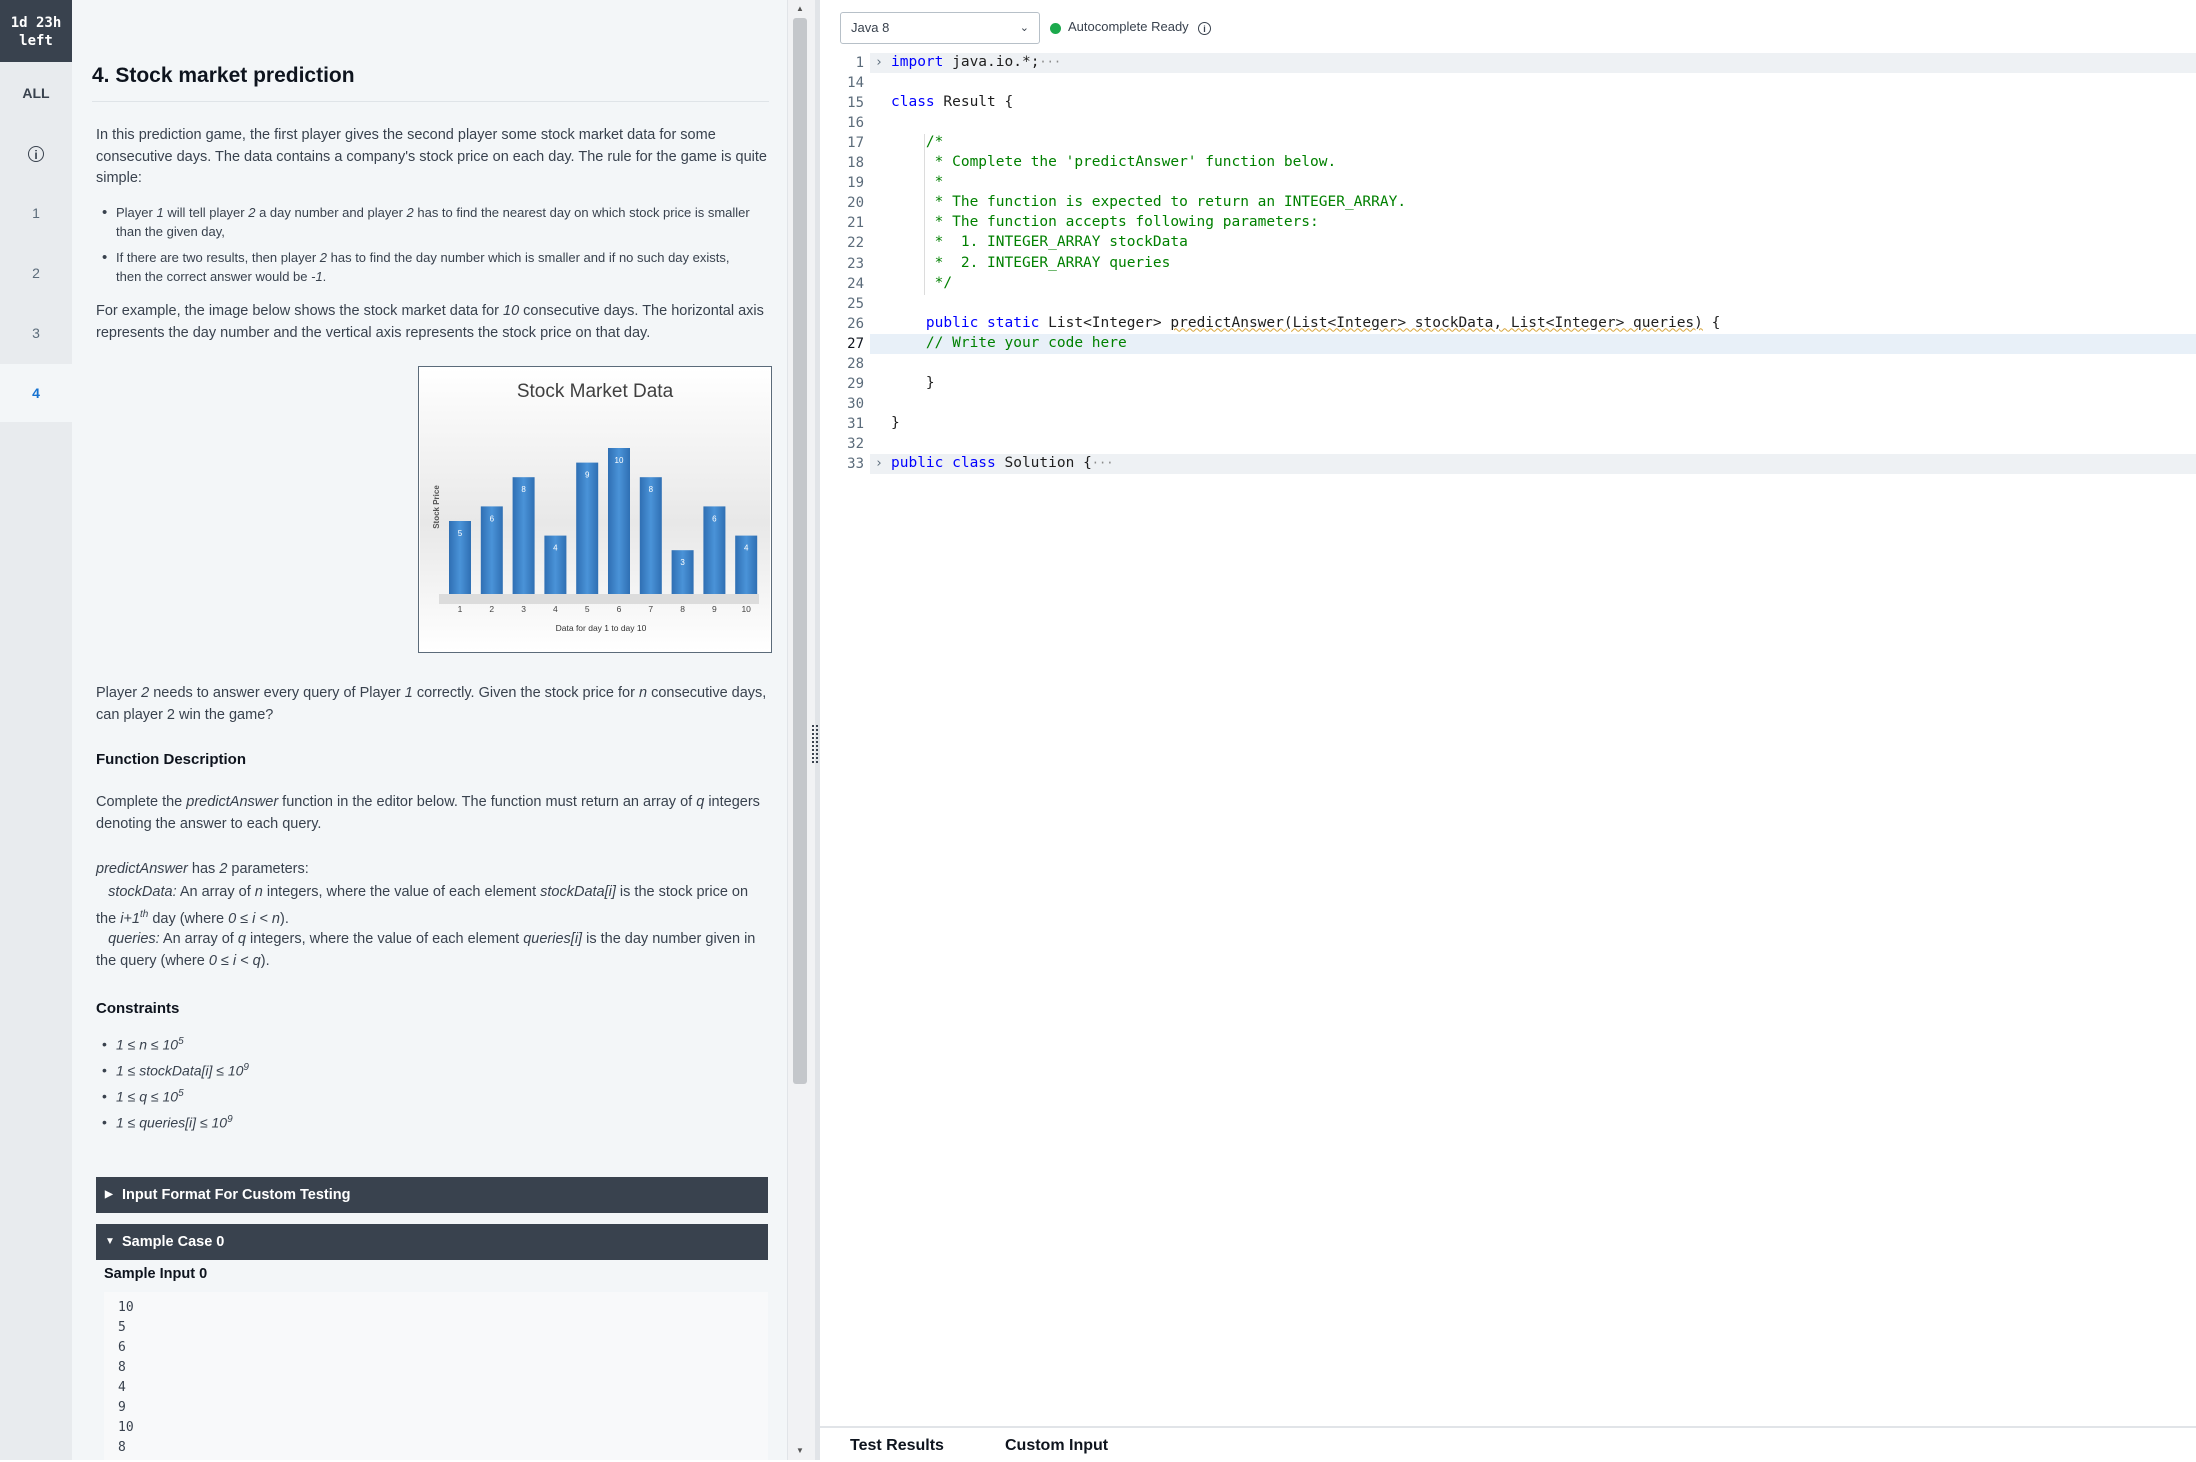 The width and height of the screenshot is (2196, 1462). What do you see at coordinates (800, 1450) in the screenshot?
I see `scroll-down-arrow-icon: ▼` at bounding box center [800, 1450].